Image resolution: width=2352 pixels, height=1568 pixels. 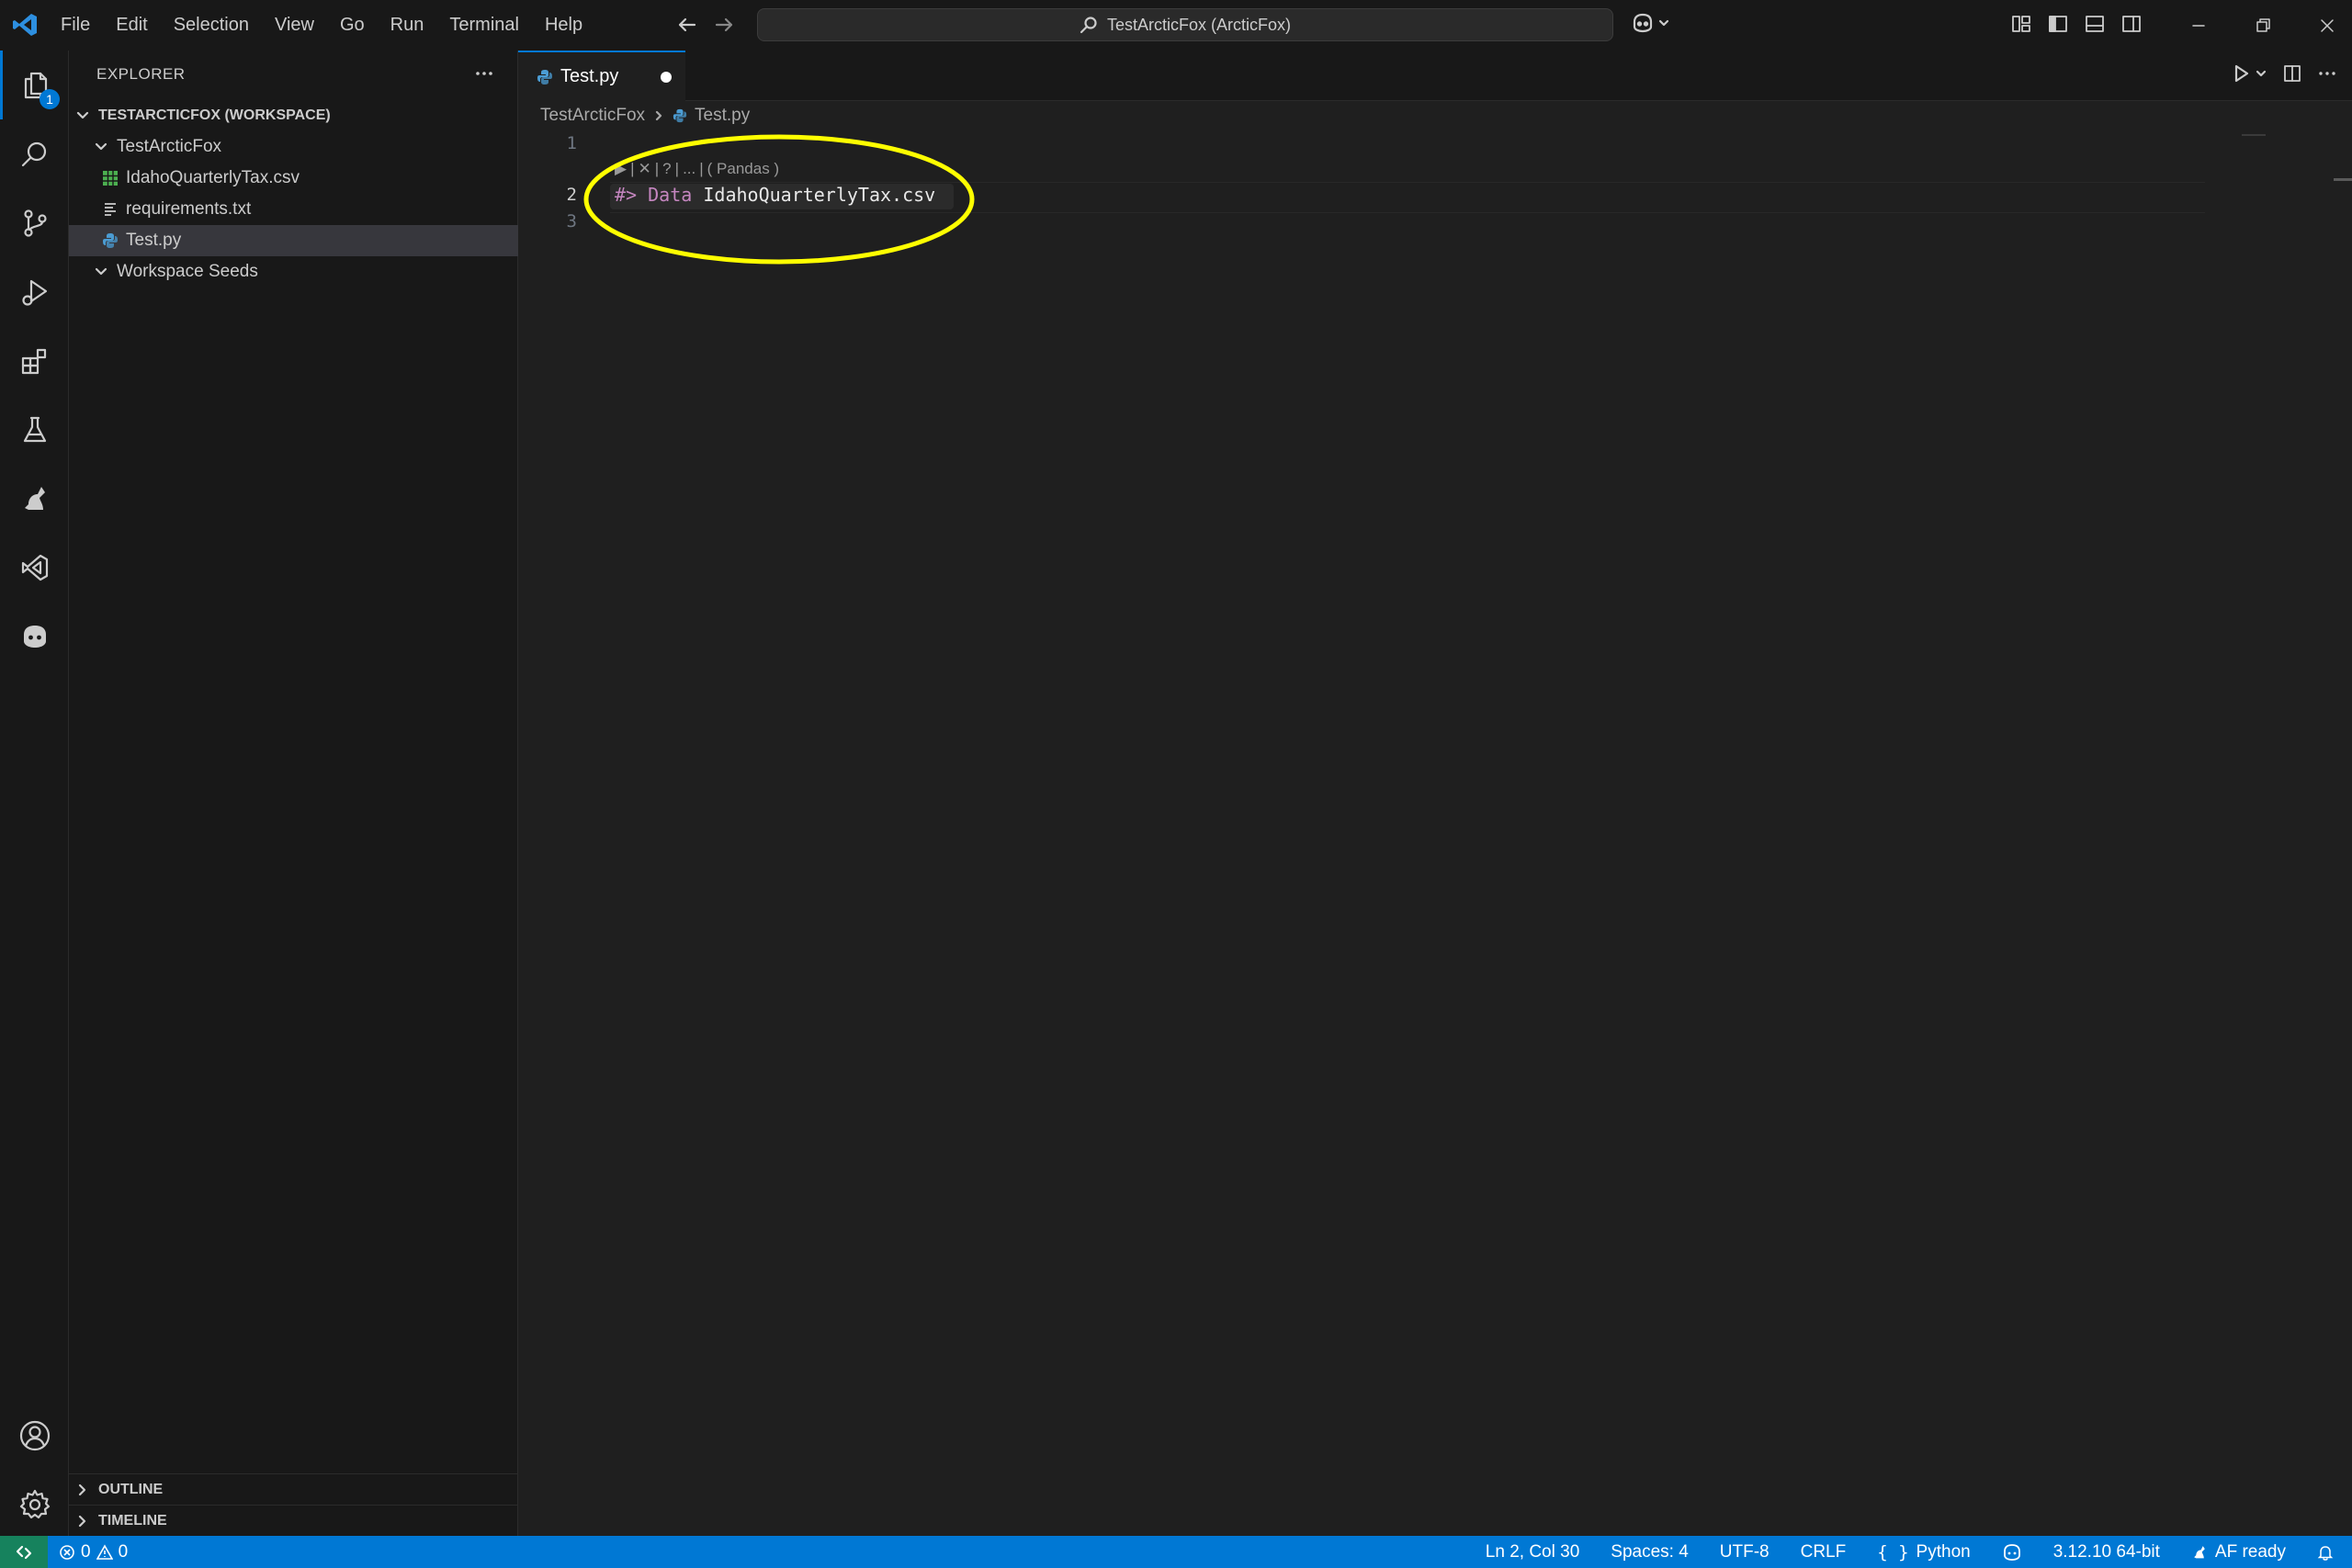 I want to click on layout-controls, so click(x=2077, y=24).